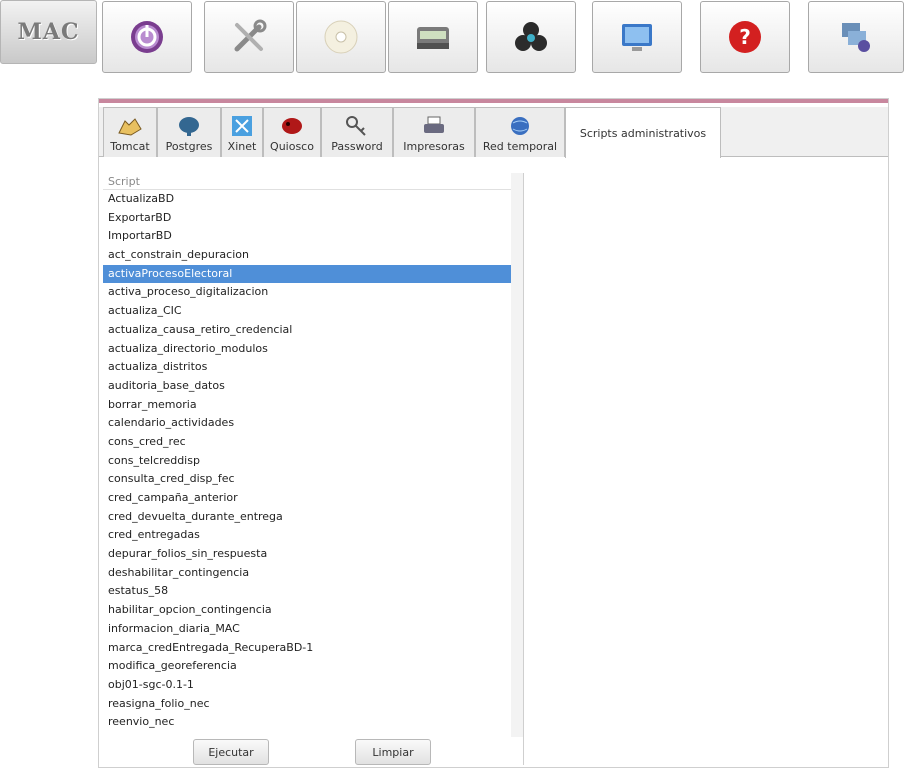 The height and width of the screenshot is (768, 904). What do you see at coordinates (307, 498) in the screenshot?
I see `list-item: cred_campaña_anterior` at bounding box center [307, 498].